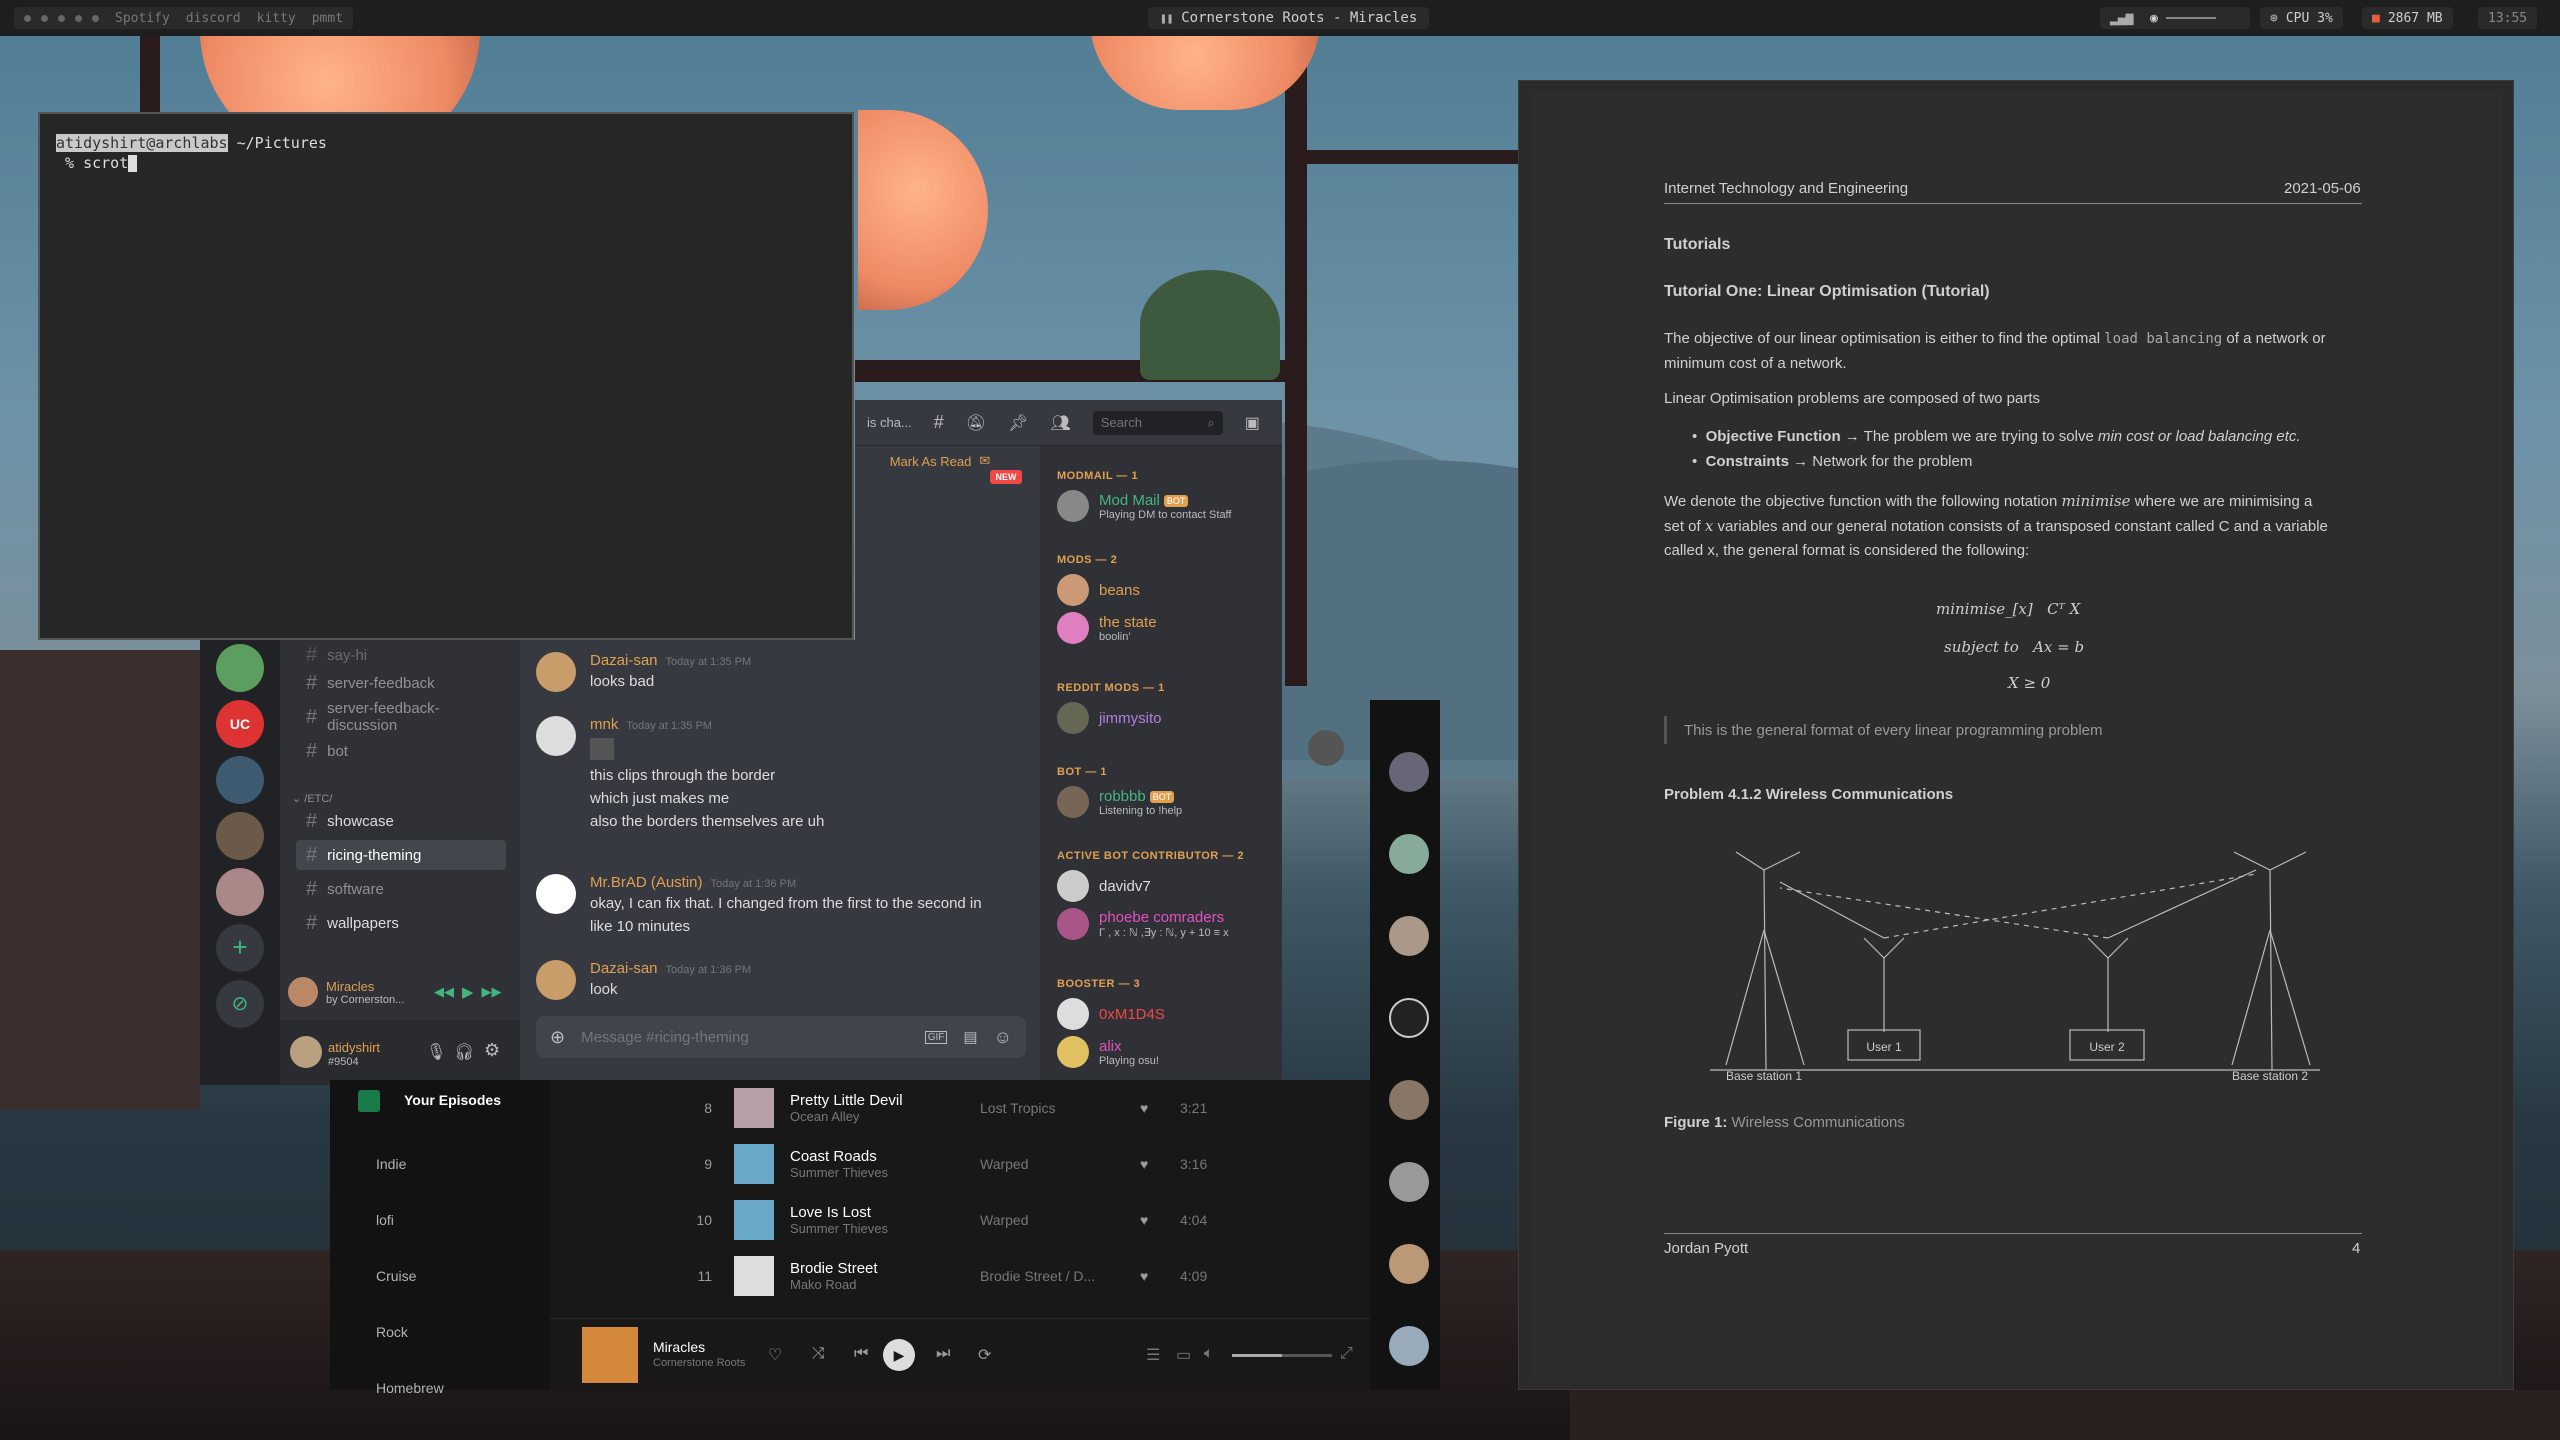 The width and height of the screenshot is (2560, 1440). Describe the element at coordinates (557, 1037) in the screenshot. I see `attach-plus-icon: ⊕` at that location.